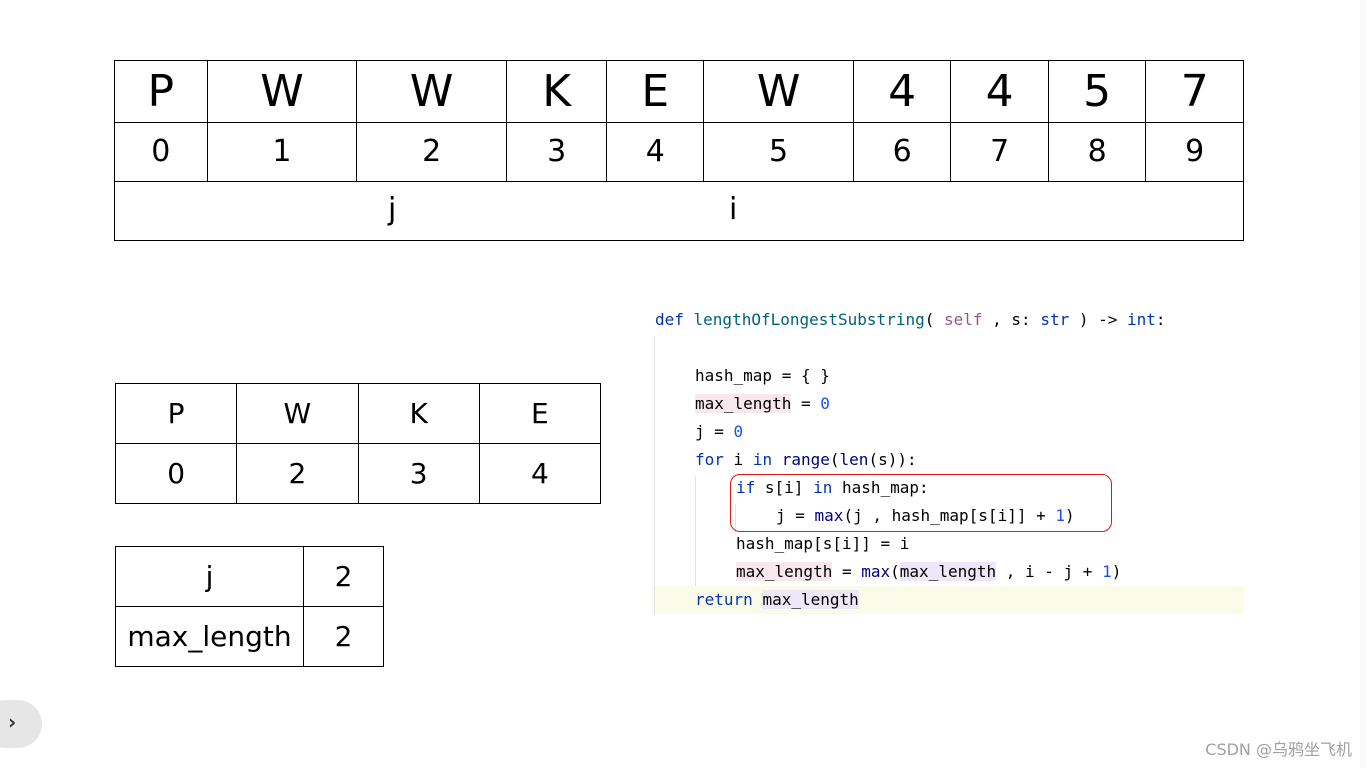 This screenshot has width=1366, height=768. What do you see at coordinates (21, 724) in the screenshot?
I see `expand-sidebar-button: ›` at bounding box center [21, 724].